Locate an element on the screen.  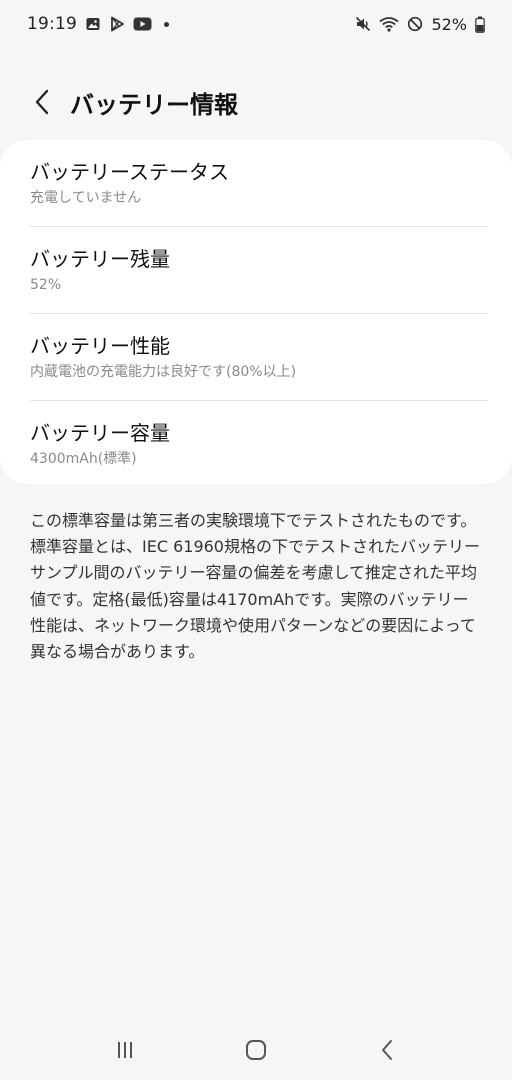
list-item-battery-capacity: バッテリー容量 4300mAh(標準) is located at coordinates (256, 444).